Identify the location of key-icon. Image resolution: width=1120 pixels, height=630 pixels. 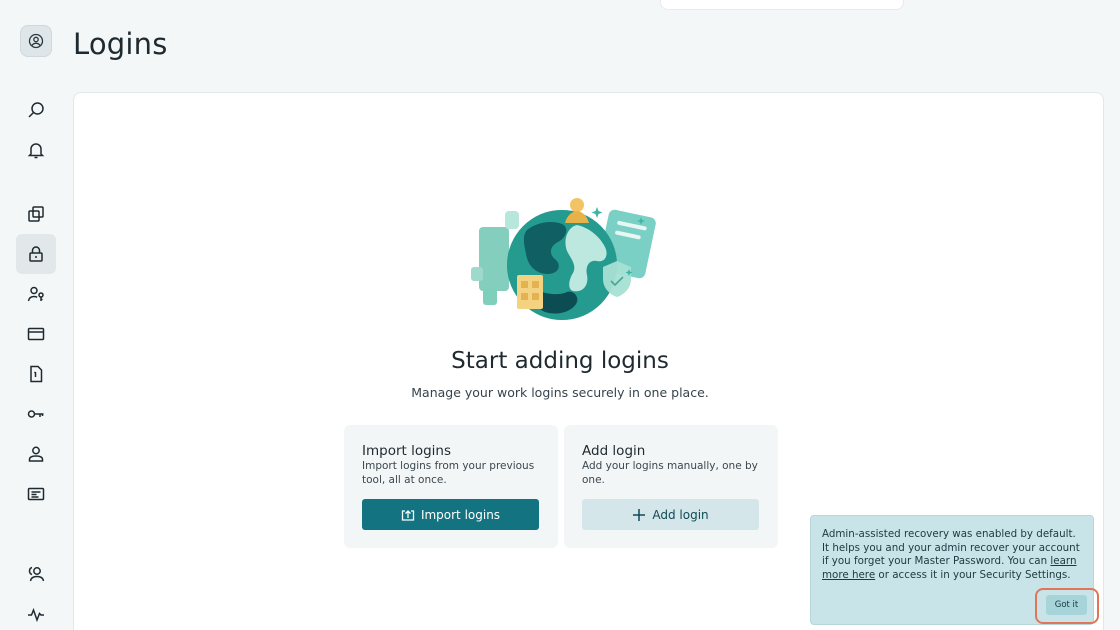
(35, 414).